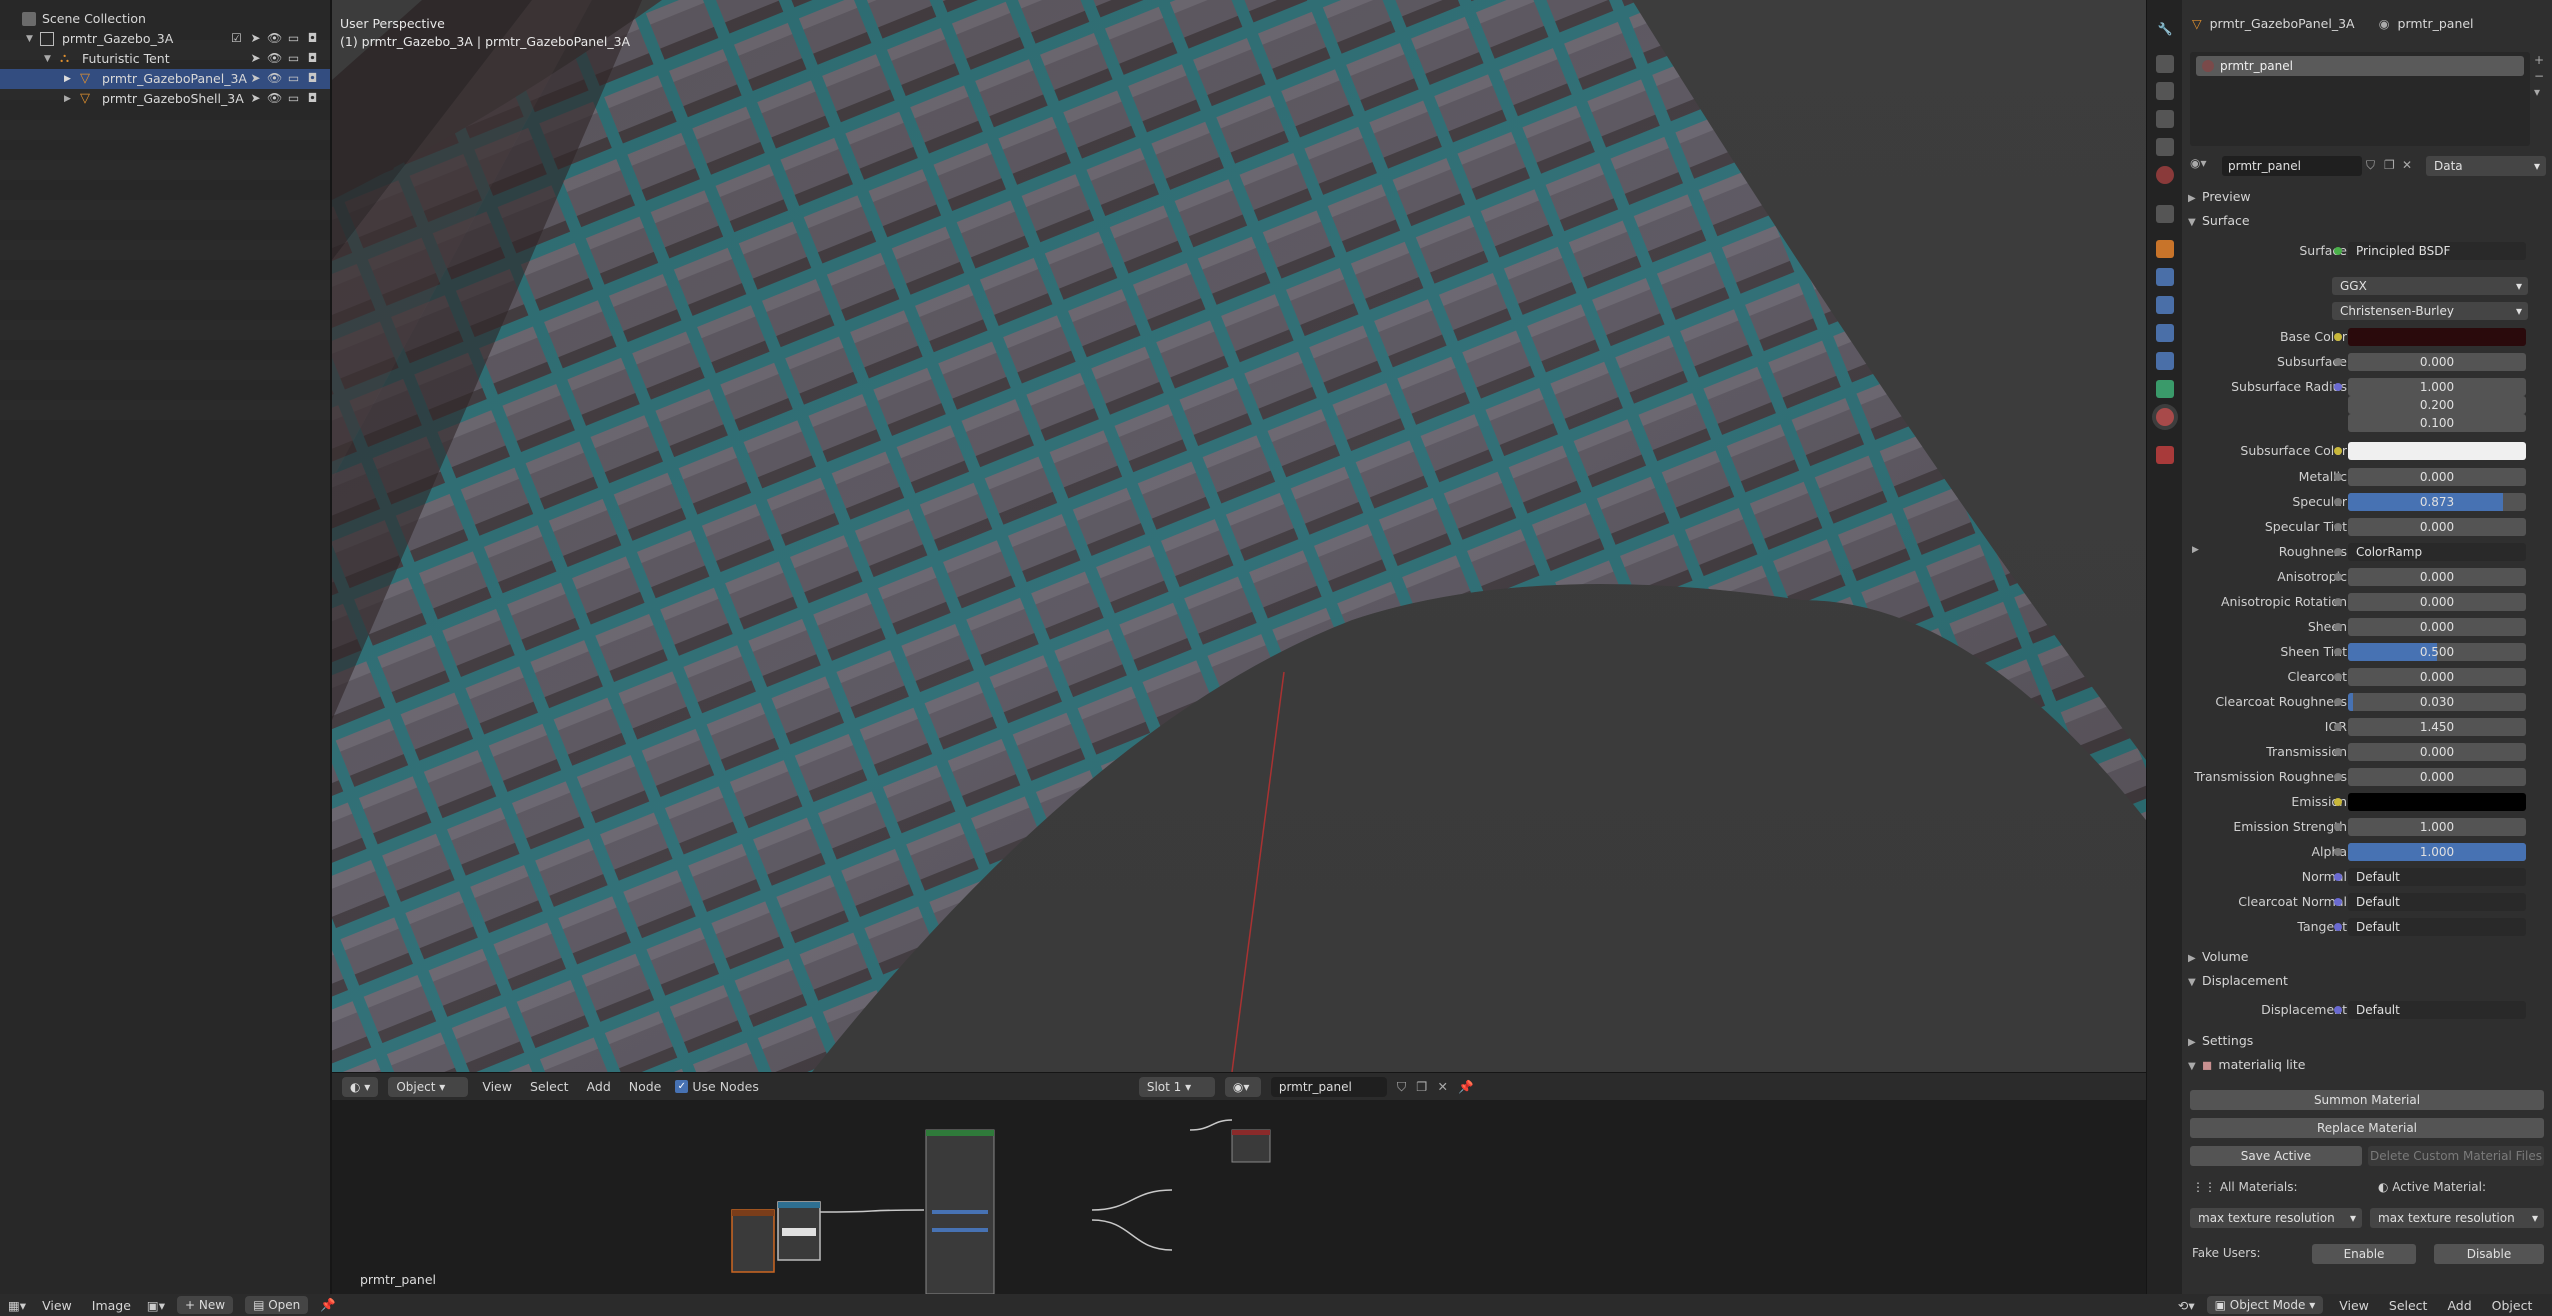 Image resolution: width=2552 pixels, height=1316 pixels. I want to click on emission-strength-field: 1.000, so click(2437, 827).